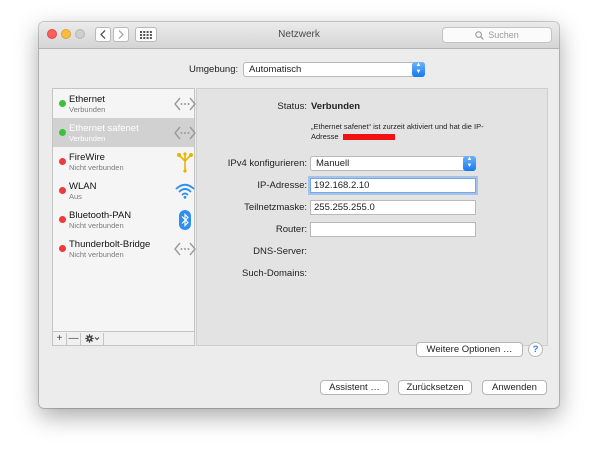  What do you see at coordinates (75, 196) in the screenshot?
I see `service-status: Aus` at bounding box center [75, 196].